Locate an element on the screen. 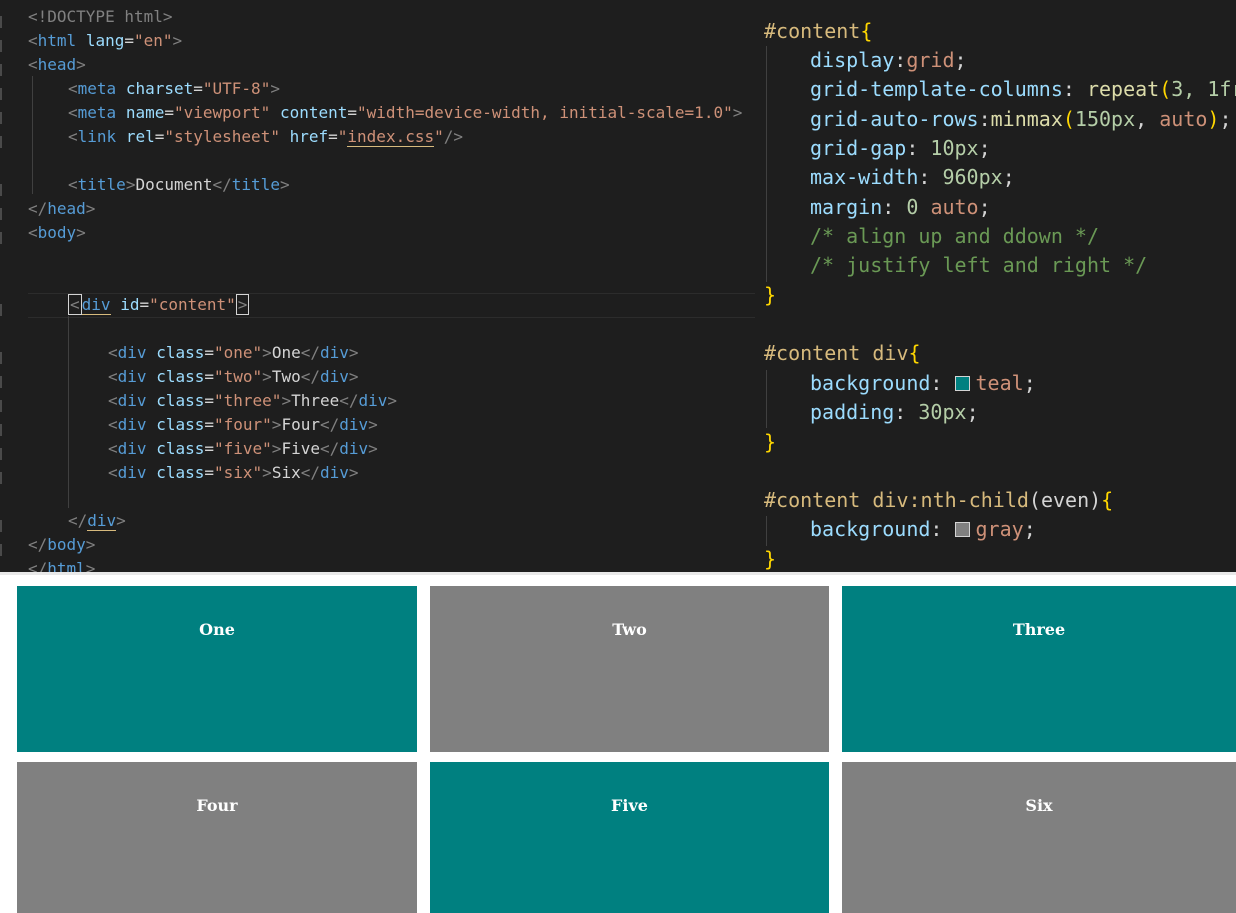 The image size is (1236, 913). name-value: "viewport" is located at coordinates (222, 112).